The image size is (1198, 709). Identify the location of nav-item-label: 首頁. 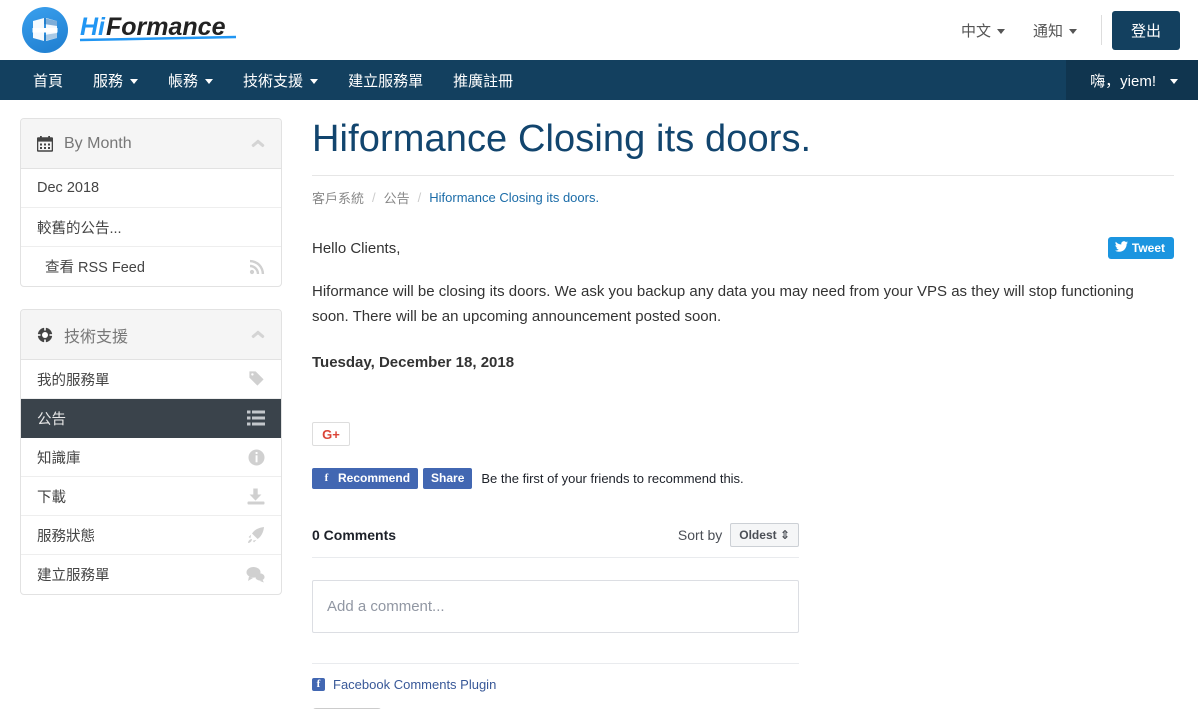
(48, 81).